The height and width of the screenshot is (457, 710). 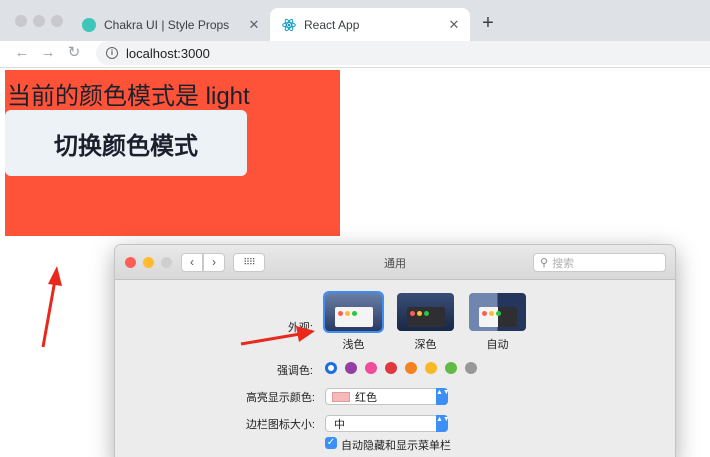 I want to click on tab-title: Chakra UI | Style Props, so click(x=167, y=24).